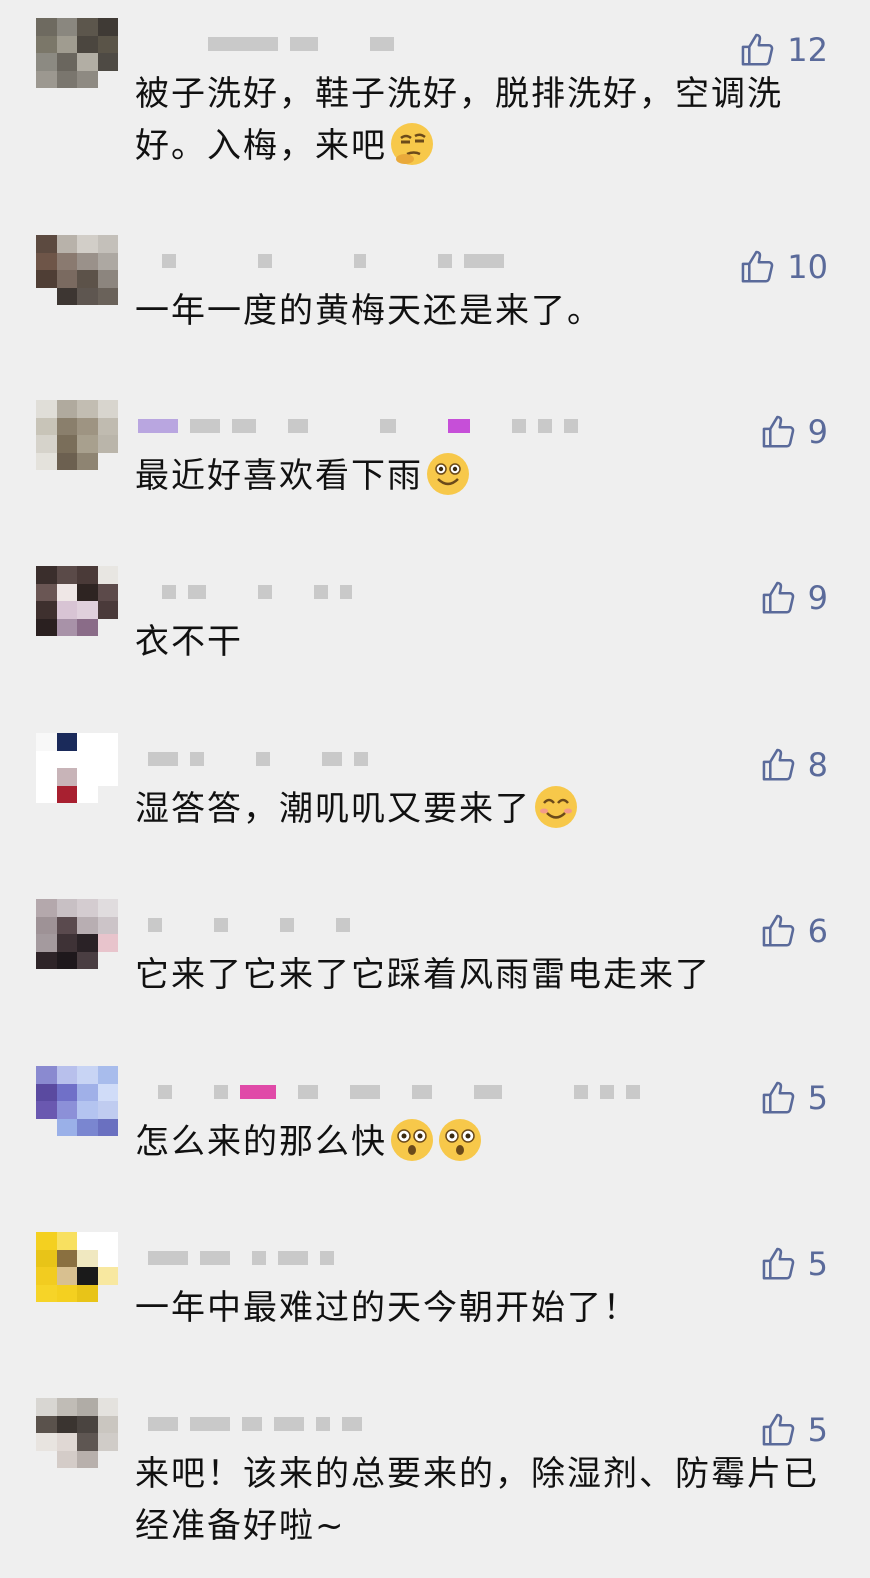 The height and width of the screenshot is (1578, 870). What do you see at coordinates (480, 476) in the screenshot?
I see `comment-text-wrap: 最近好喜欢看下雨` at bounding box center [480, 476].